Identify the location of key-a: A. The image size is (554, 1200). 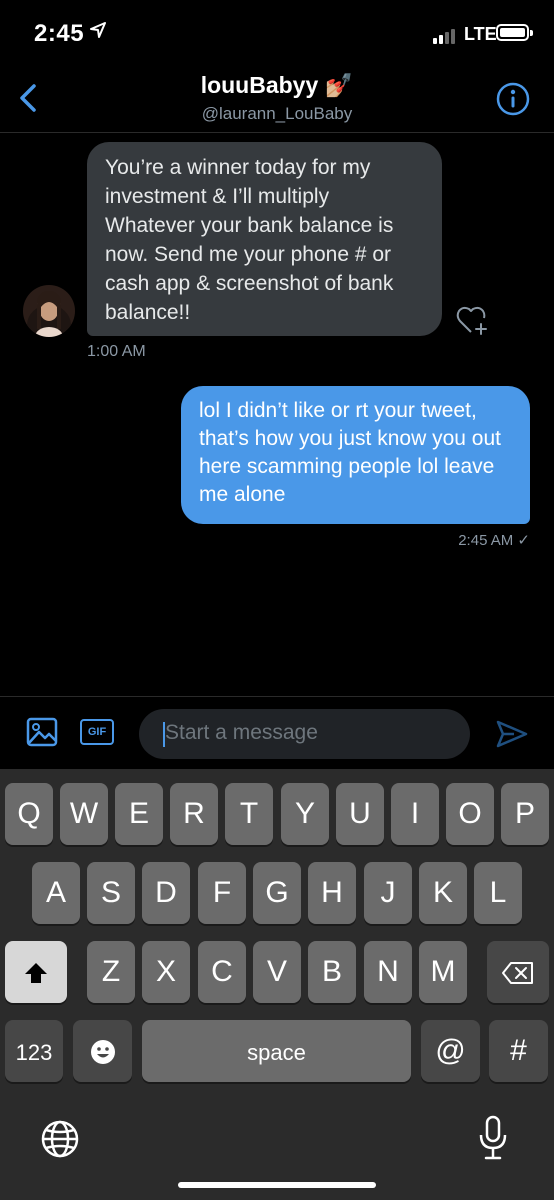
(56, 893).